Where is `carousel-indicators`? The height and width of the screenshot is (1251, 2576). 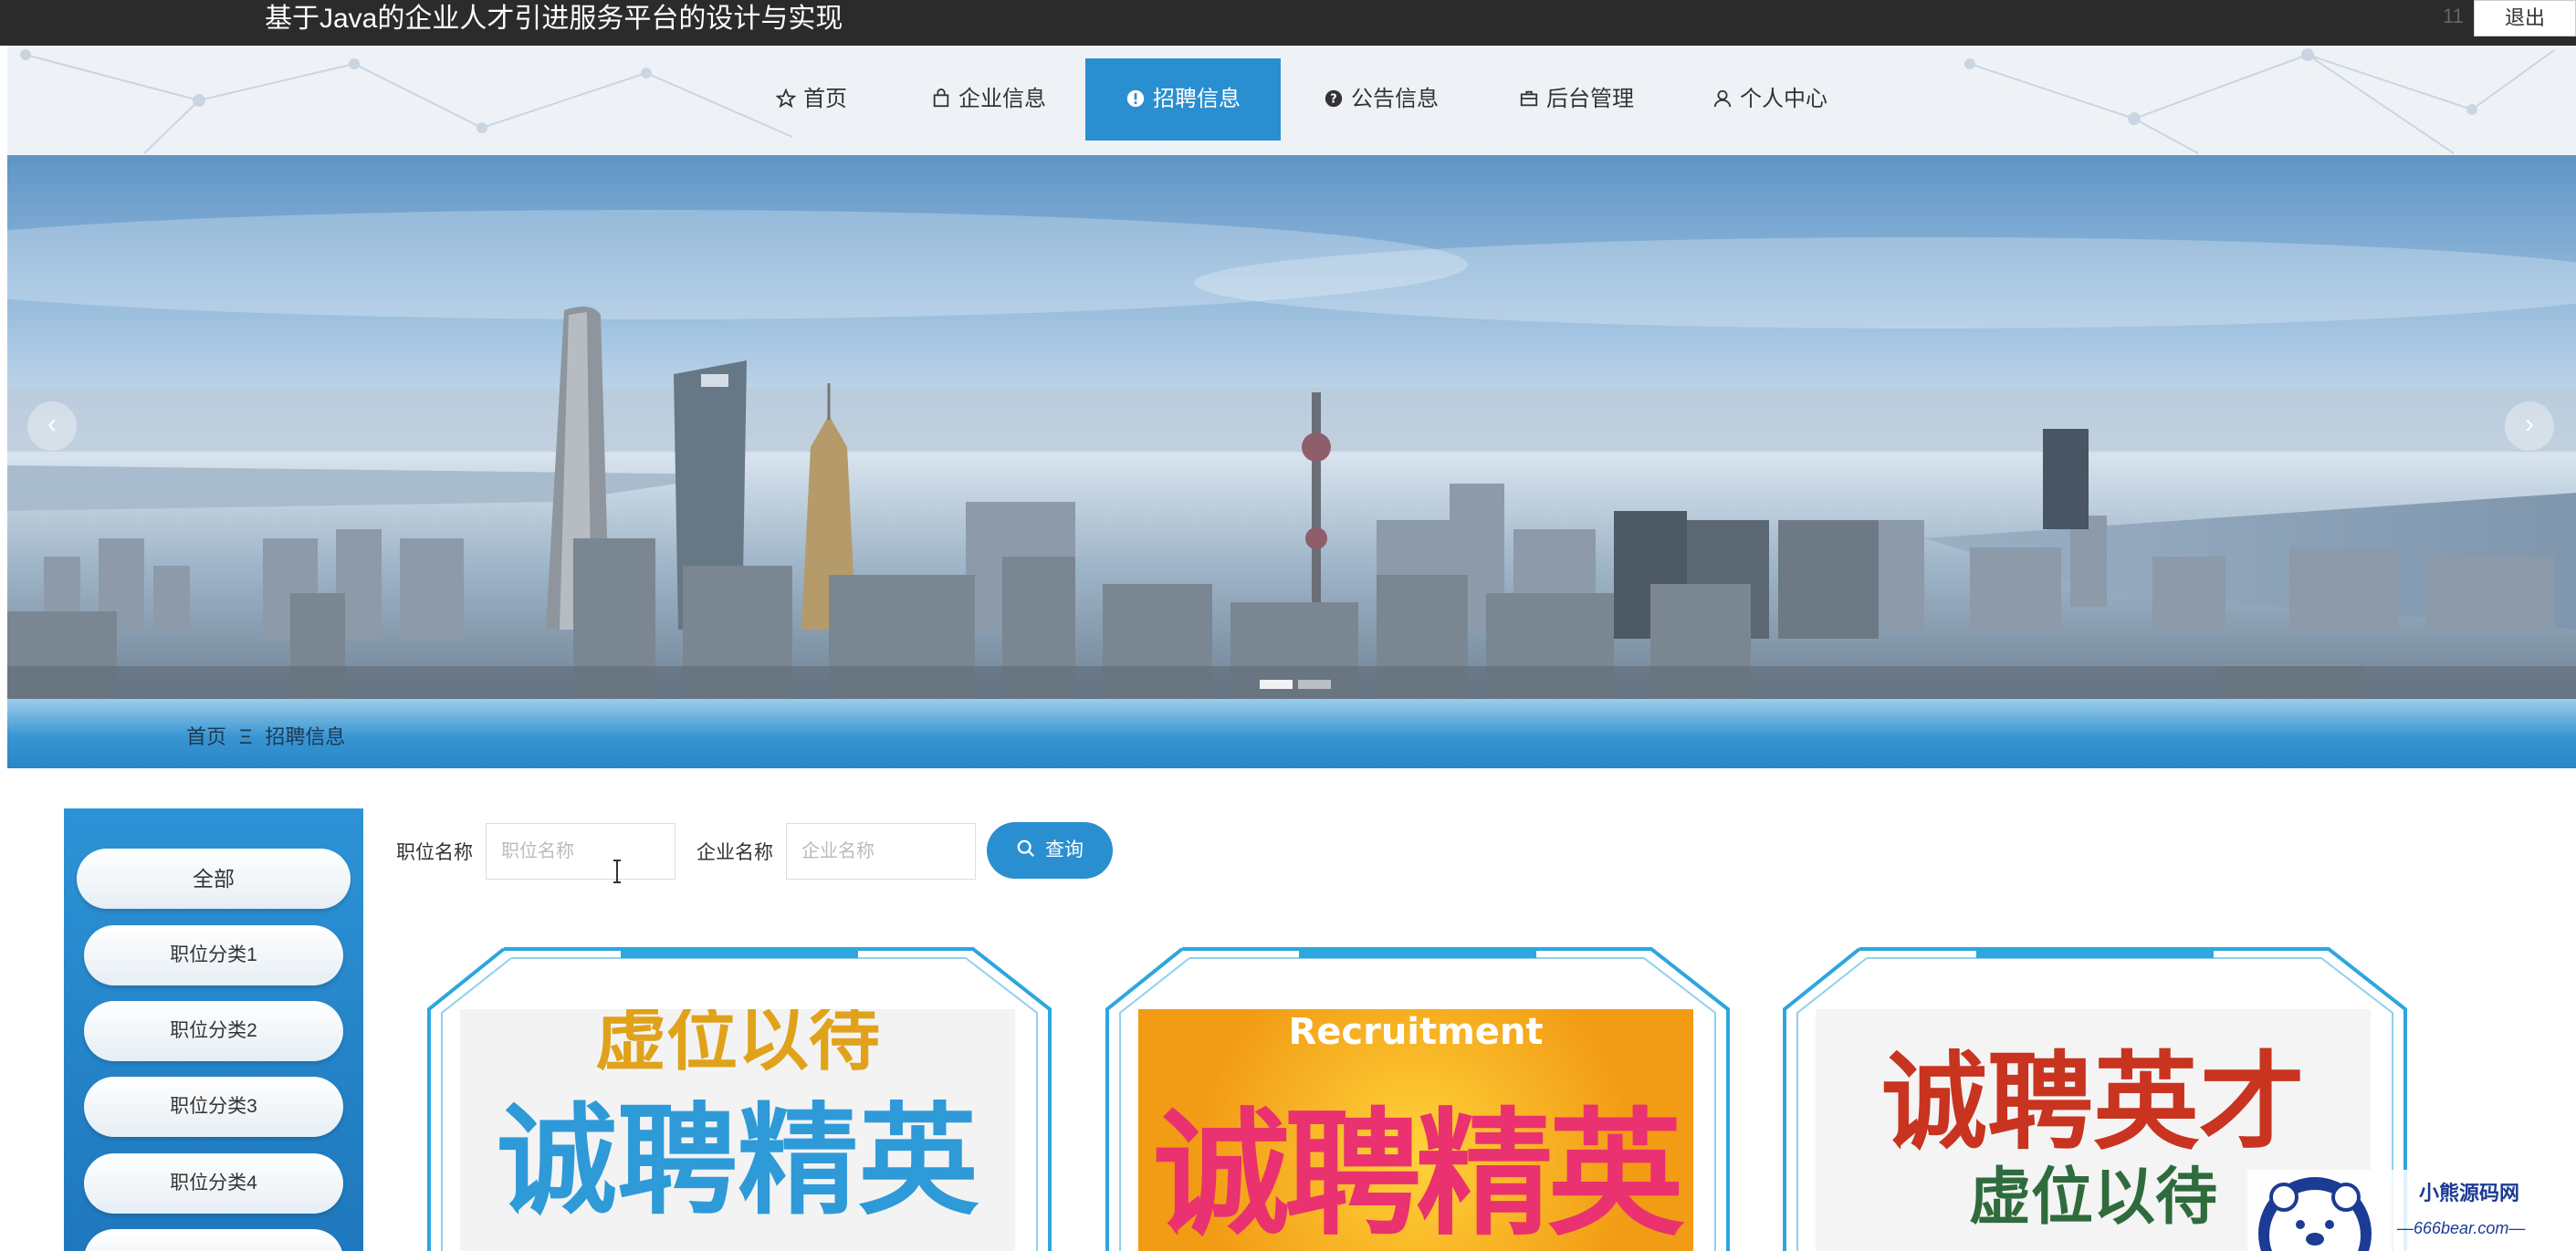 carousel-indicators is located at coordinates (1298, 685).